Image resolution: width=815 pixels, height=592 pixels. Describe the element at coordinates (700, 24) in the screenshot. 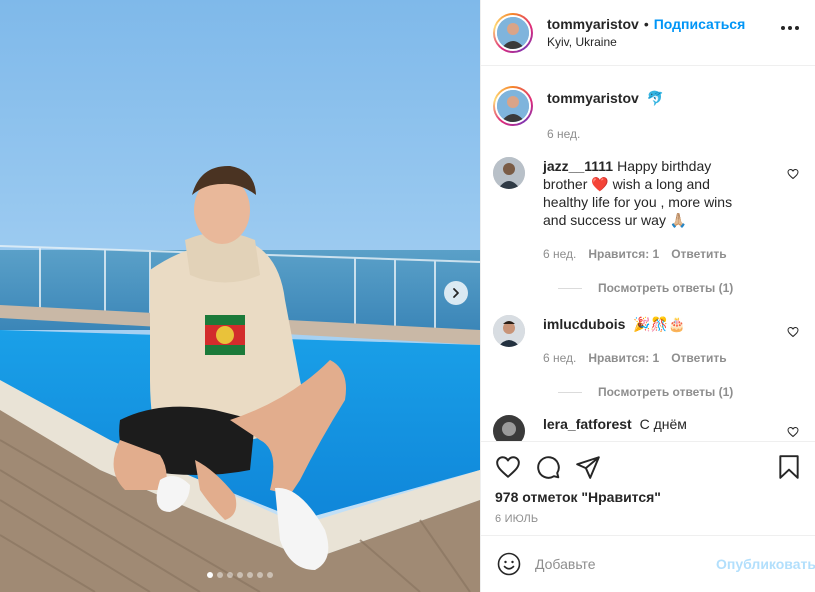

I see `follow-button: Подписаться` at that location.